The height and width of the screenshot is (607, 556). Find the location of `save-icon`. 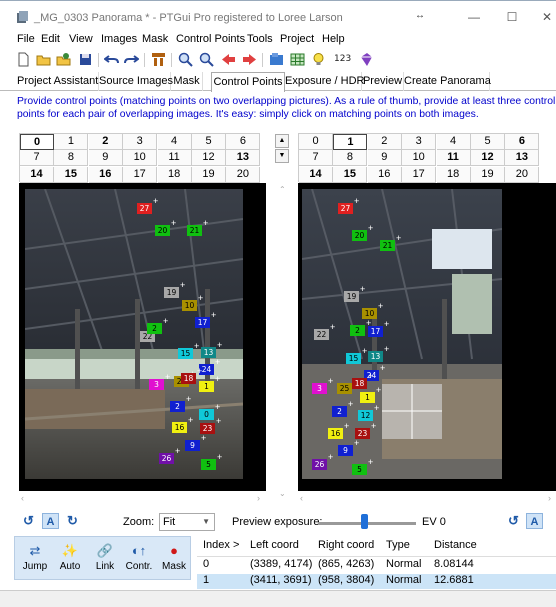

save-icon is located at coordinates (85, 59).